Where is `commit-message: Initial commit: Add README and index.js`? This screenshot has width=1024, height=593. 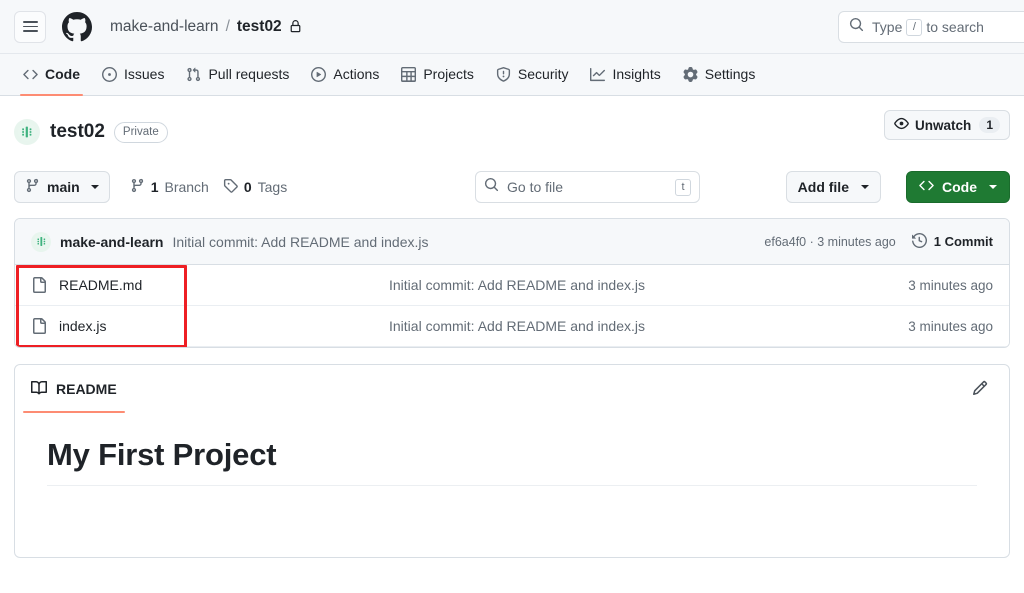
commit-message: Initial commit: Add README and index.js is located at coordinates (300, 242).